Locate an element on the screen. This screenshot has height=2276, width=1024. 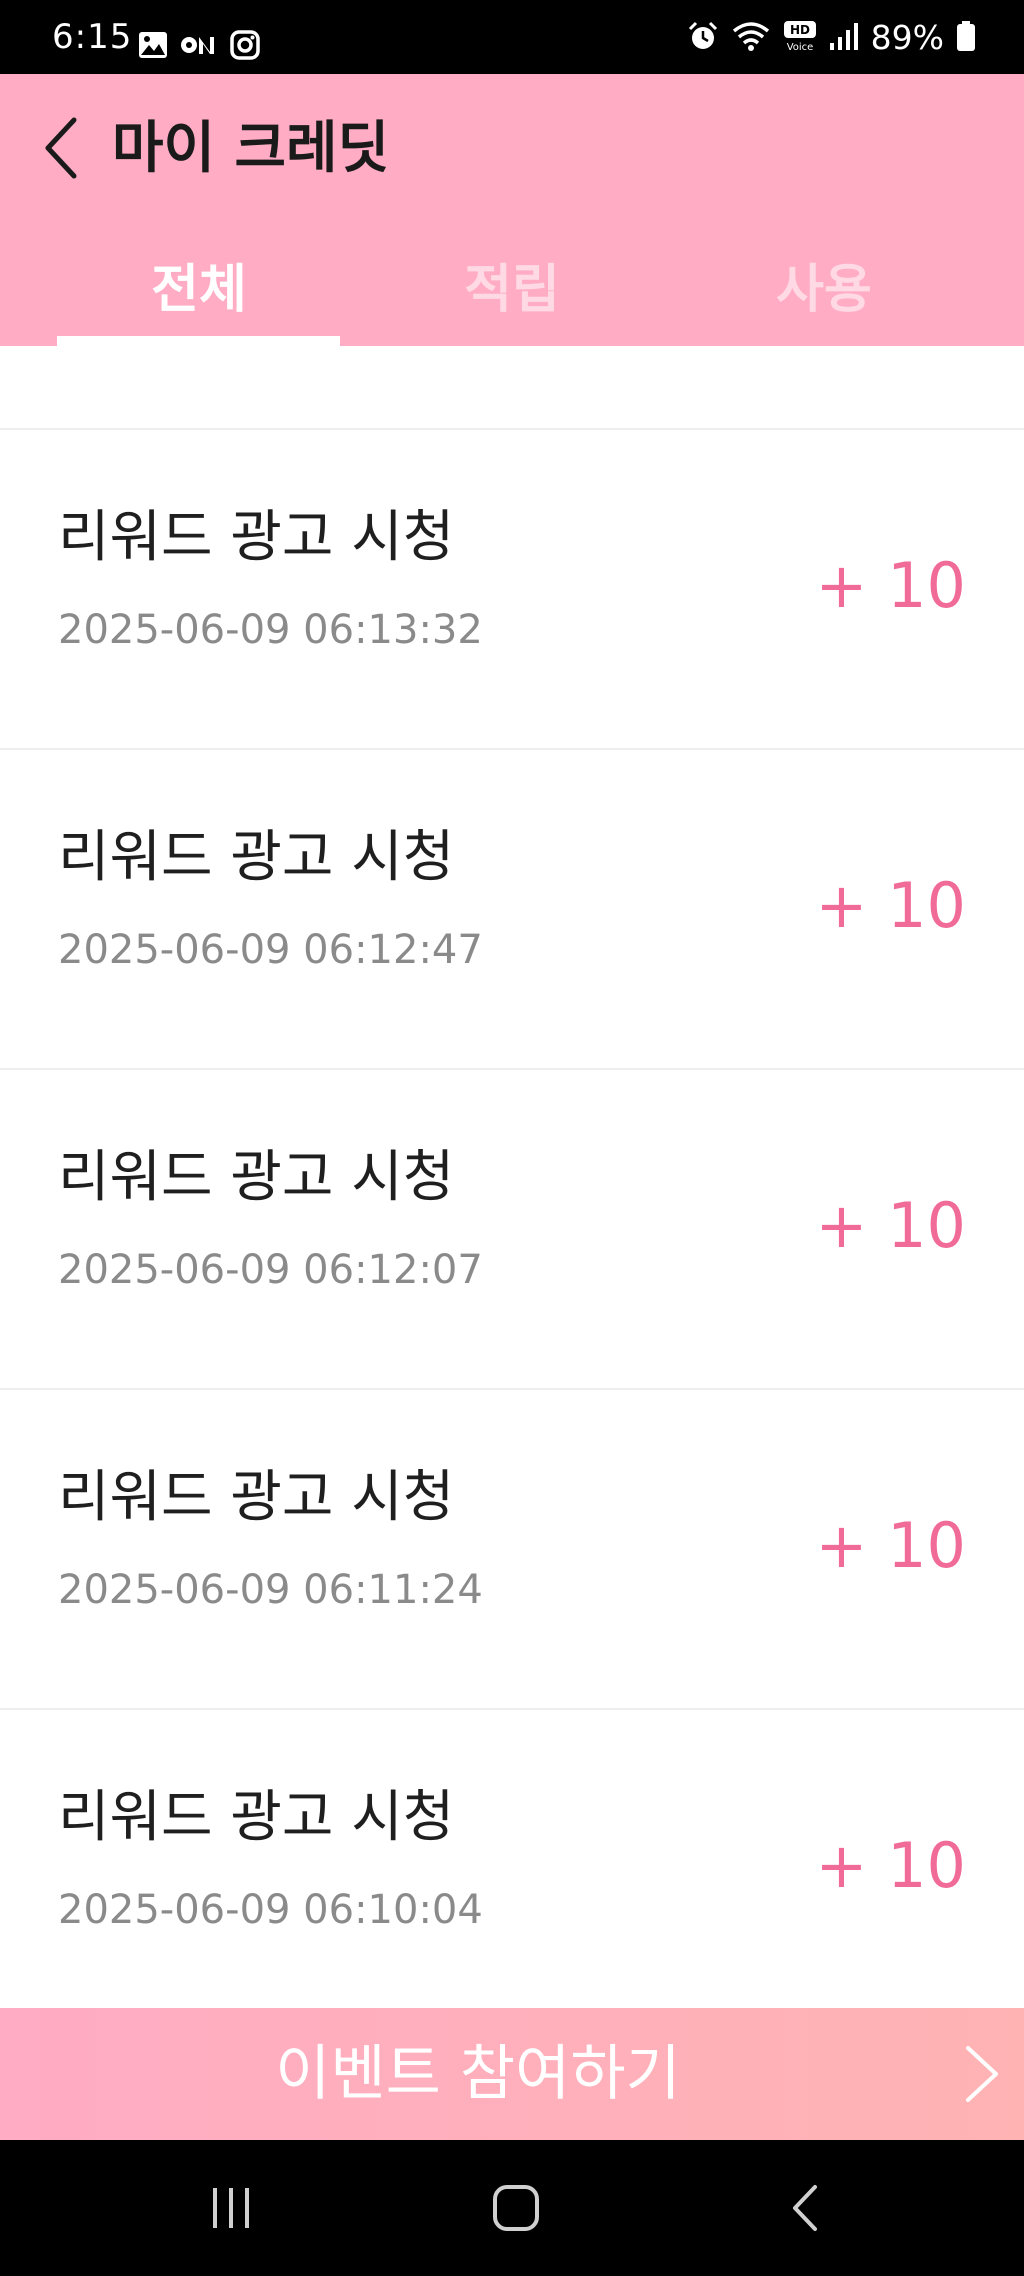
home-icon is located at coordinates (516, 2208).